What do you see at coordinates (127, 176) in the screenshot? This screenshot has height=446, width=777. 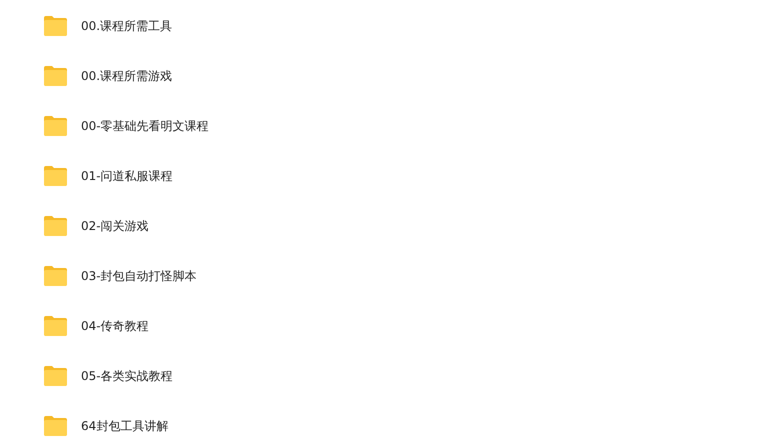 I see `folder-name: 01-问道私服课程` at bounding box center [127, 176].